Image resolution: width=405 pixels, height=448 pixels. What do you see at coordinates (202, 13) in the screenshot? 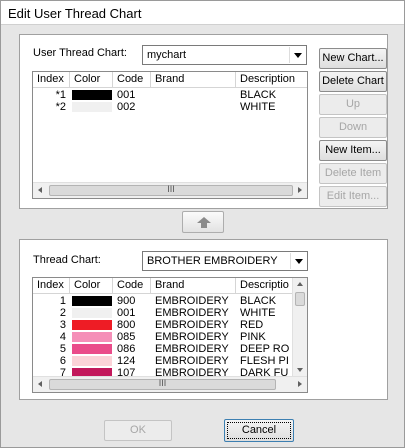
I see `title-bar: Edit User Thread Chart` at bounding box center [202, 13].